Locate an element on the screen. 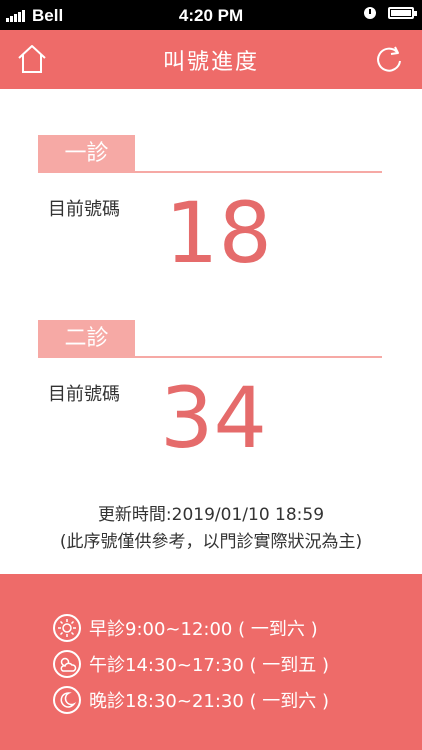 The image size is (422, 750). clinic-2-current-number: 34 is located at coordinates (213, 418).